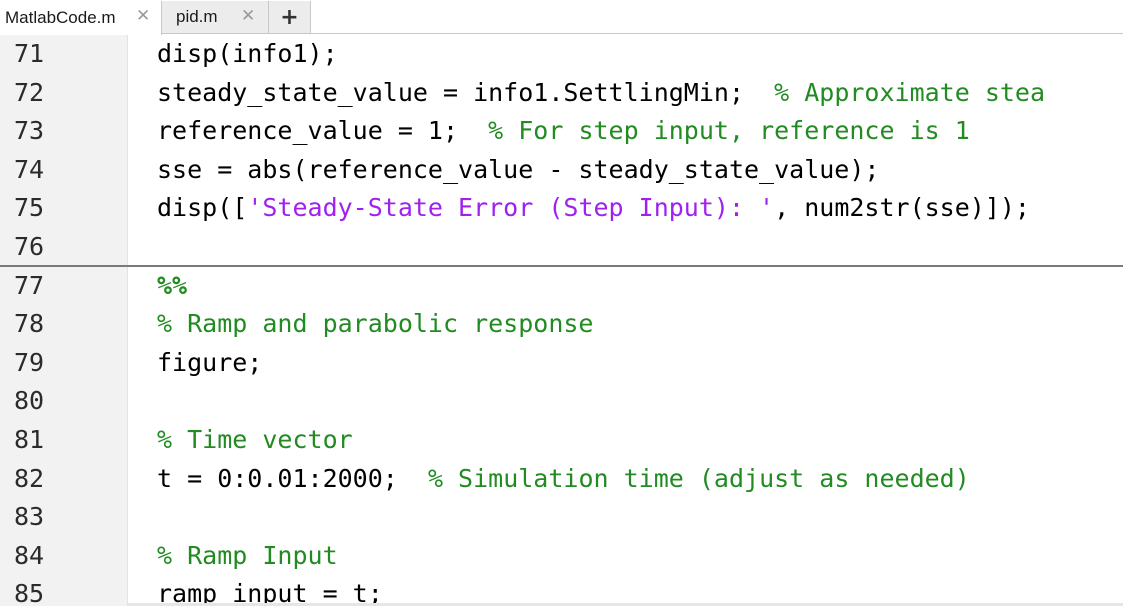  What do you see at coordinates (29, 401) in the screenshot?
I see `line-number: 80` at bounding box center [29, 401].